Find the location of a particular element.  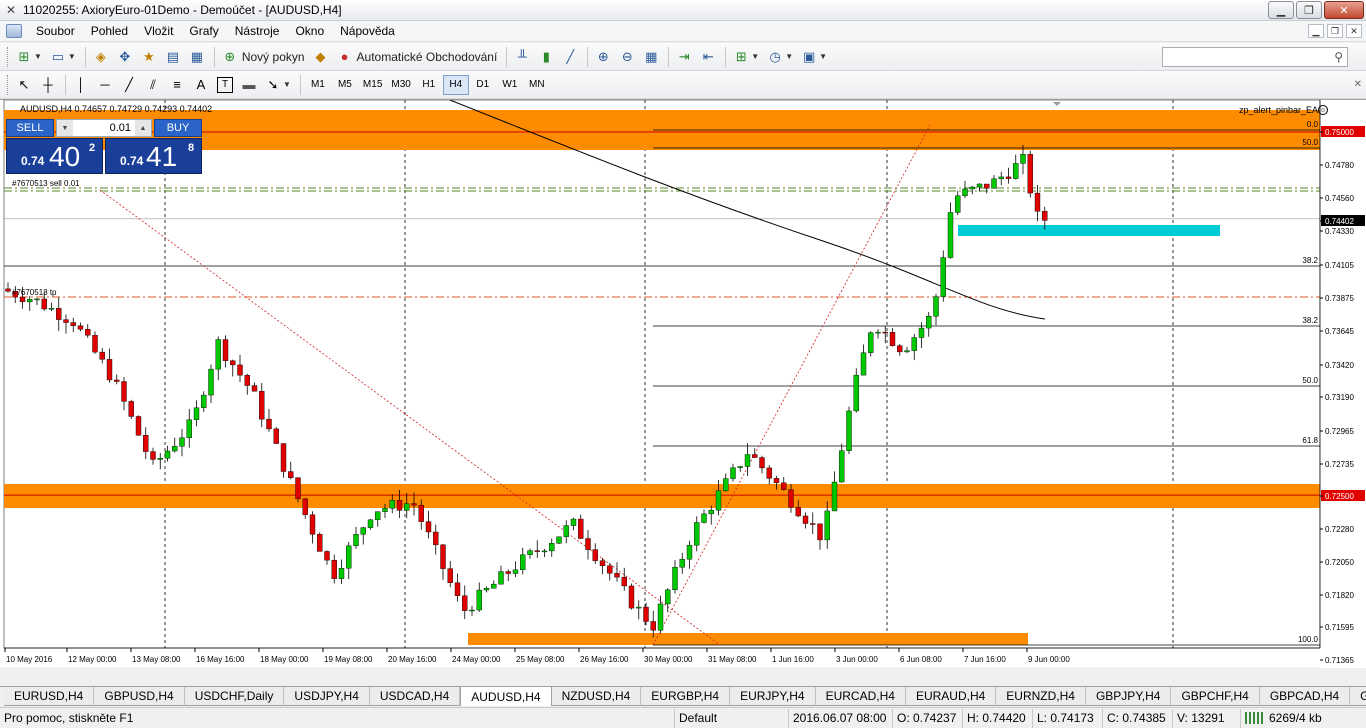

menu-tools: Nástroje is located at coordinates (257, 31).